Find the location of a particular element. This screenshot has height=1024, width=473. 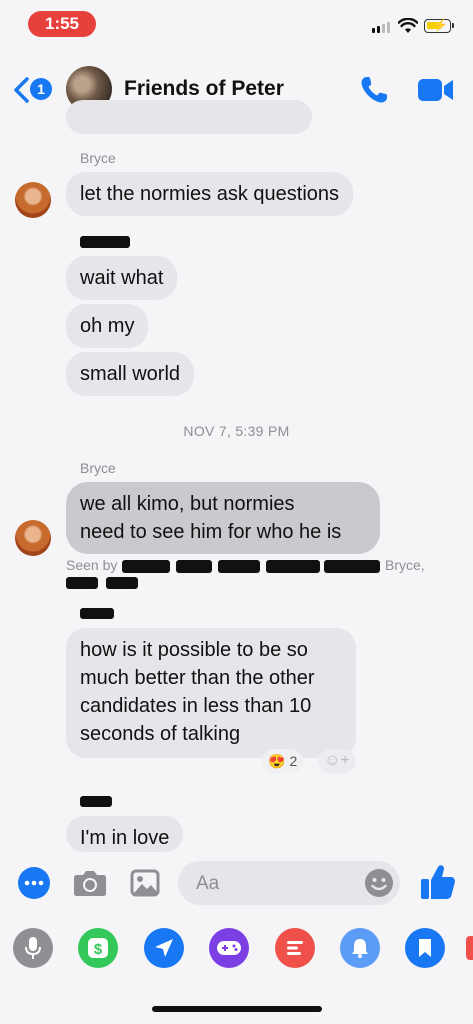

message-bubble: oh my is located at coordinates (107, 326).